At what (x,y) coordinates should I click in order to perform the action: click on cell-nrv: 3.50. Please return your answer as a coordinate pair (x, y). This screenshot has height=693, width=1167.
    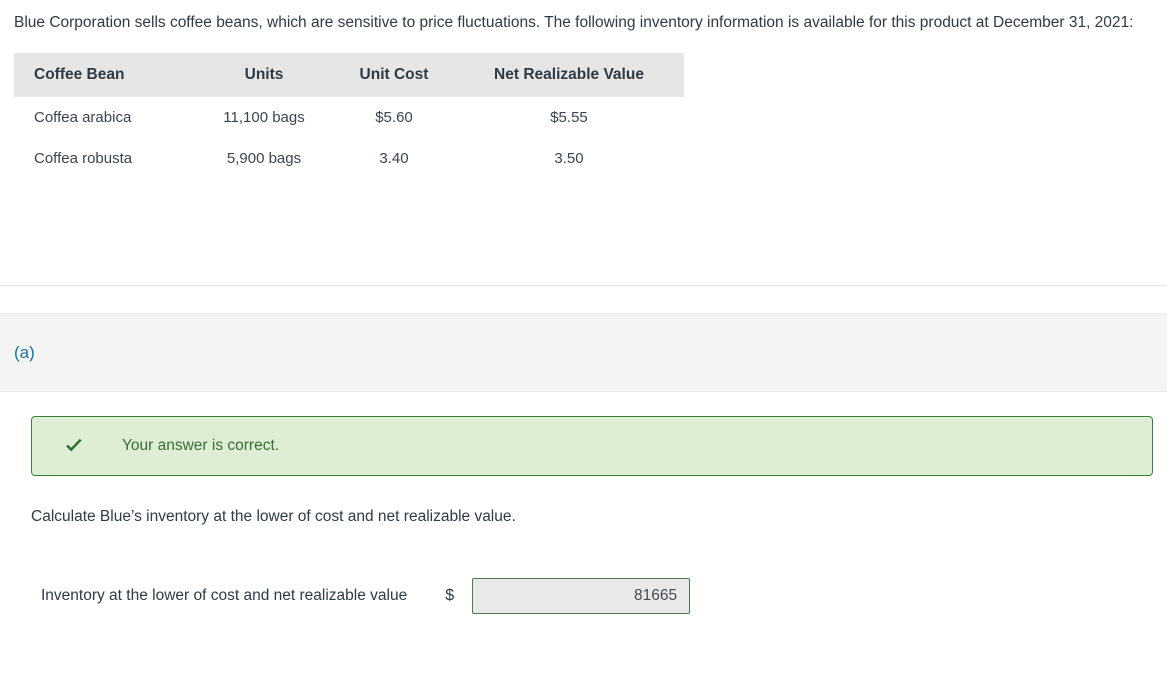
    Looking at the image, I should click on (569, 159).